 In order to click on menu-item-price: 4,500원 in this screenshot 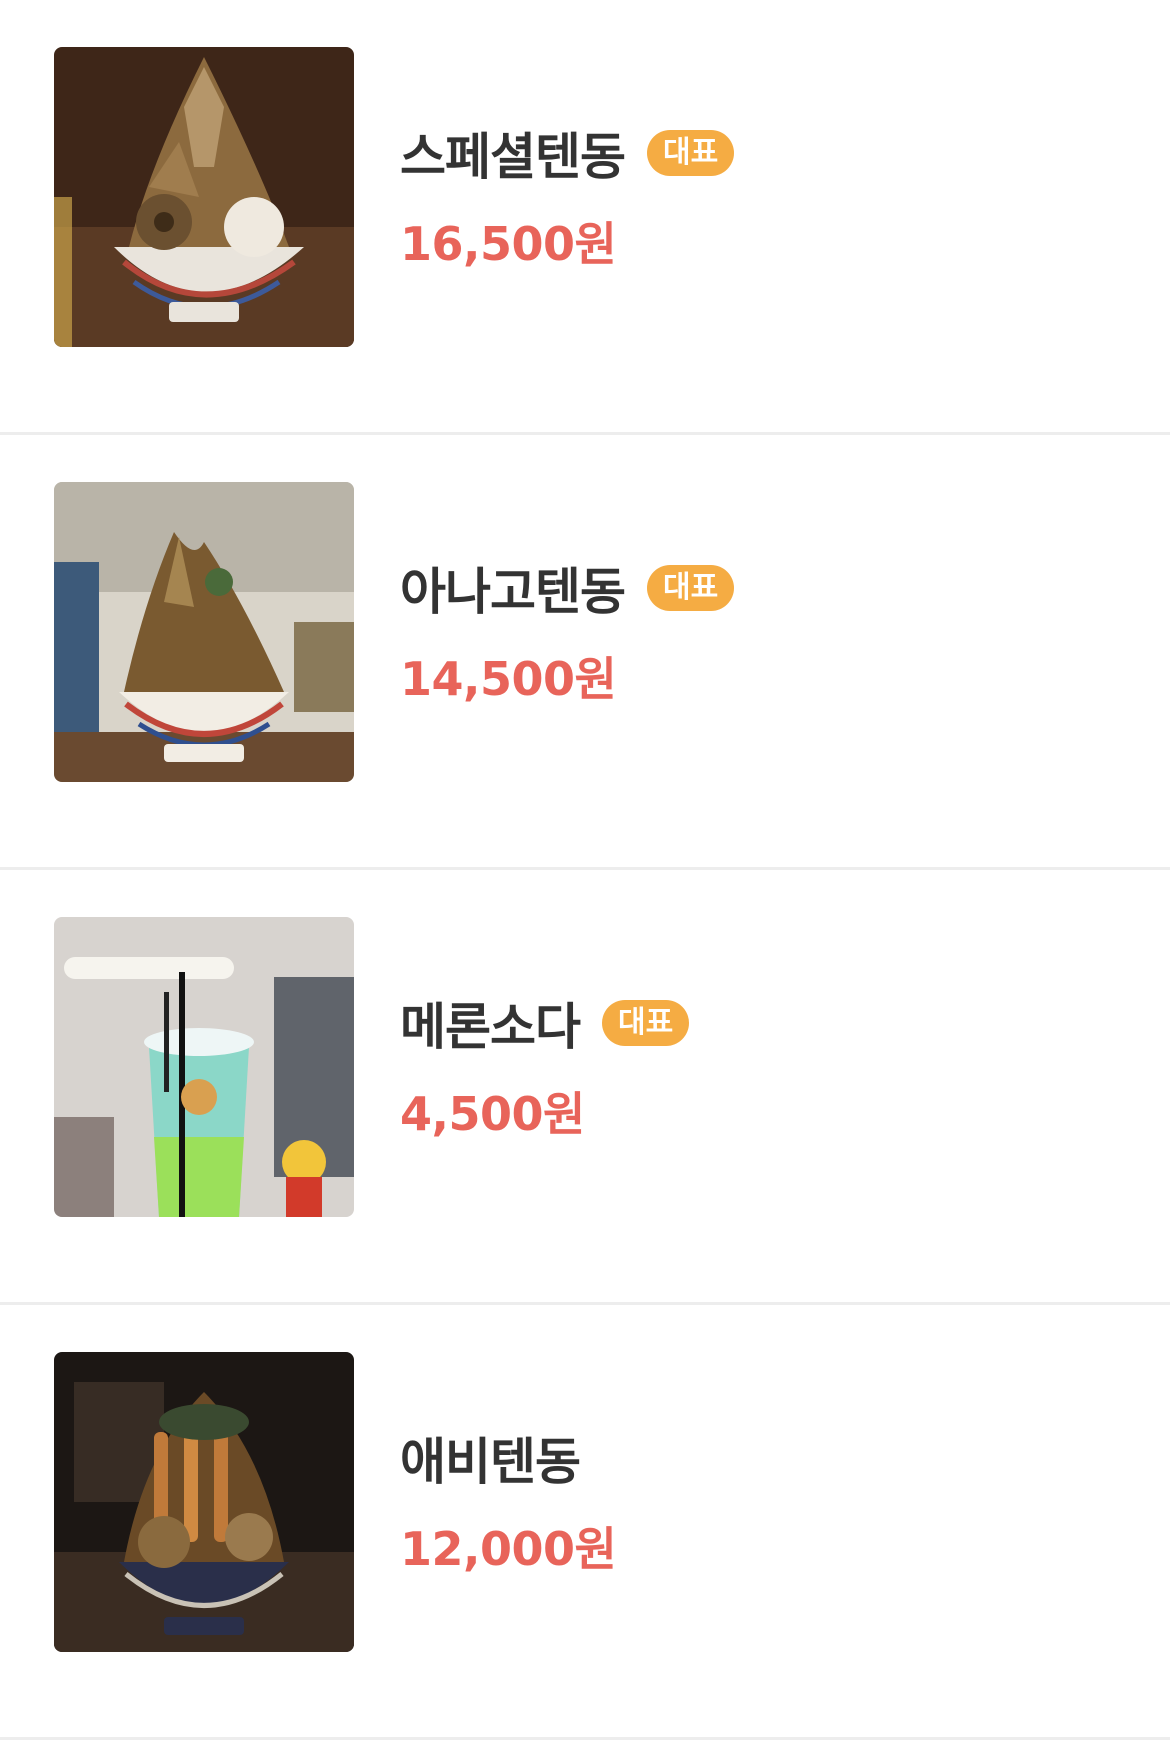, I will do `click(492, 1114)`.